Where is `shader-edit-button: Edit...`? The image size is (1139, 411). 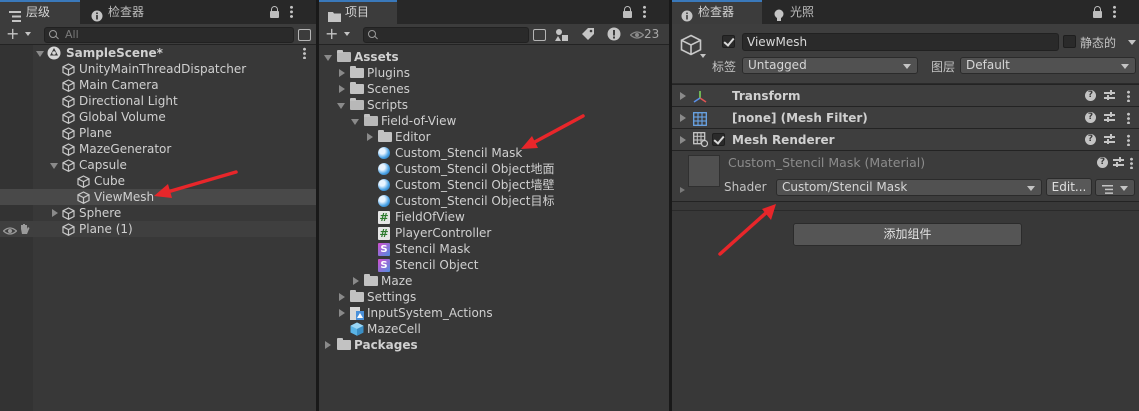 shader-edit-button: Edit... is located at coordinates (1069, 187).